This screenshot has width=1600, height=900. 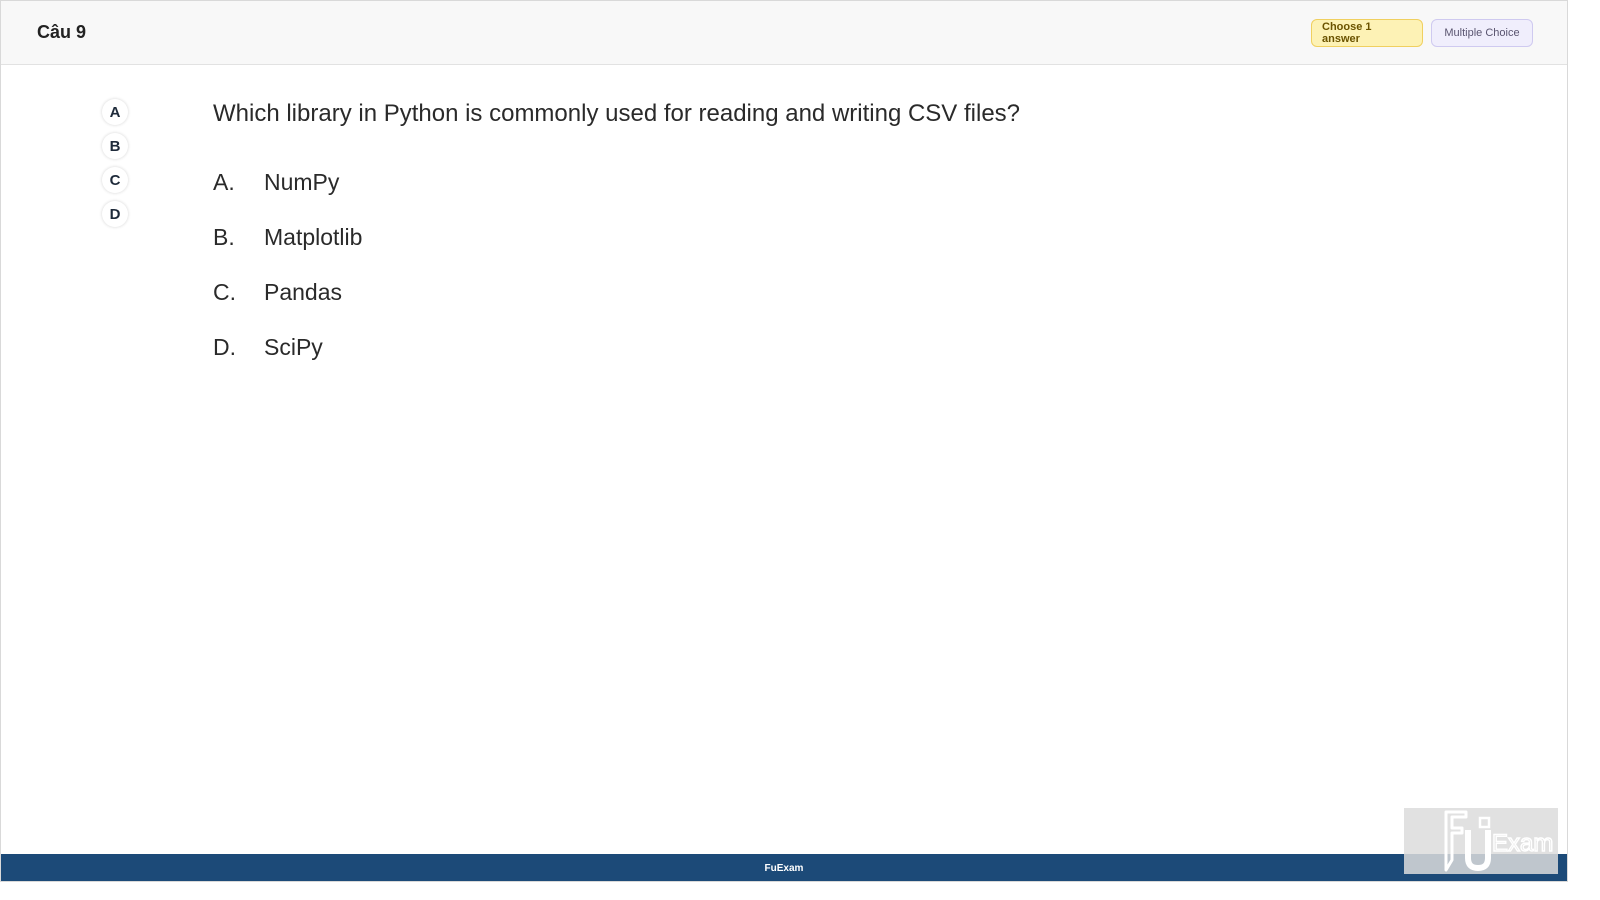 I want to click on fuexam-logo: Exam, so click(x=1481, y=841).